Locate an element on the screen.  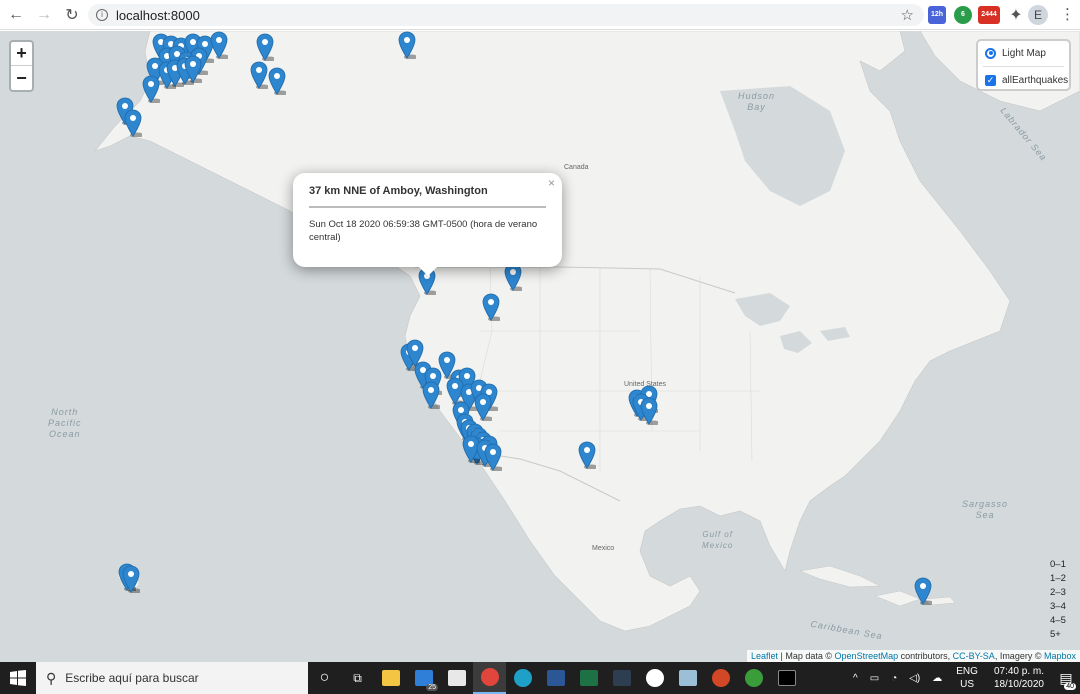
bluetooth-icon: ☁ is located at coordinates (937, 678).